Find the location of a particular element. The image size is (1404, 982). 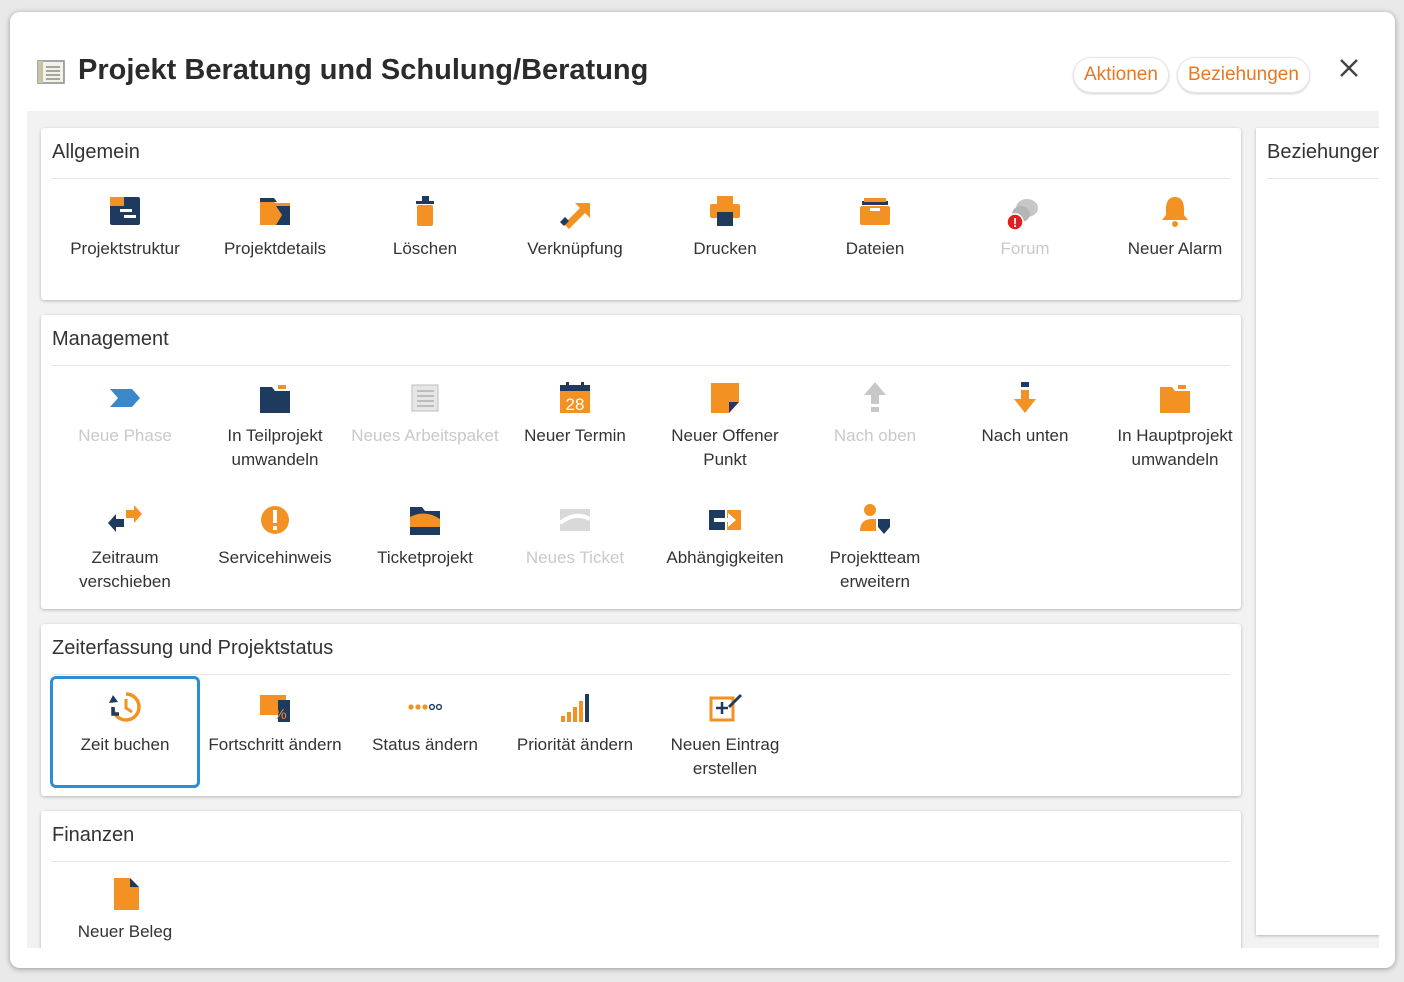

priority-bars-icon is located at coordinates (575, 708).